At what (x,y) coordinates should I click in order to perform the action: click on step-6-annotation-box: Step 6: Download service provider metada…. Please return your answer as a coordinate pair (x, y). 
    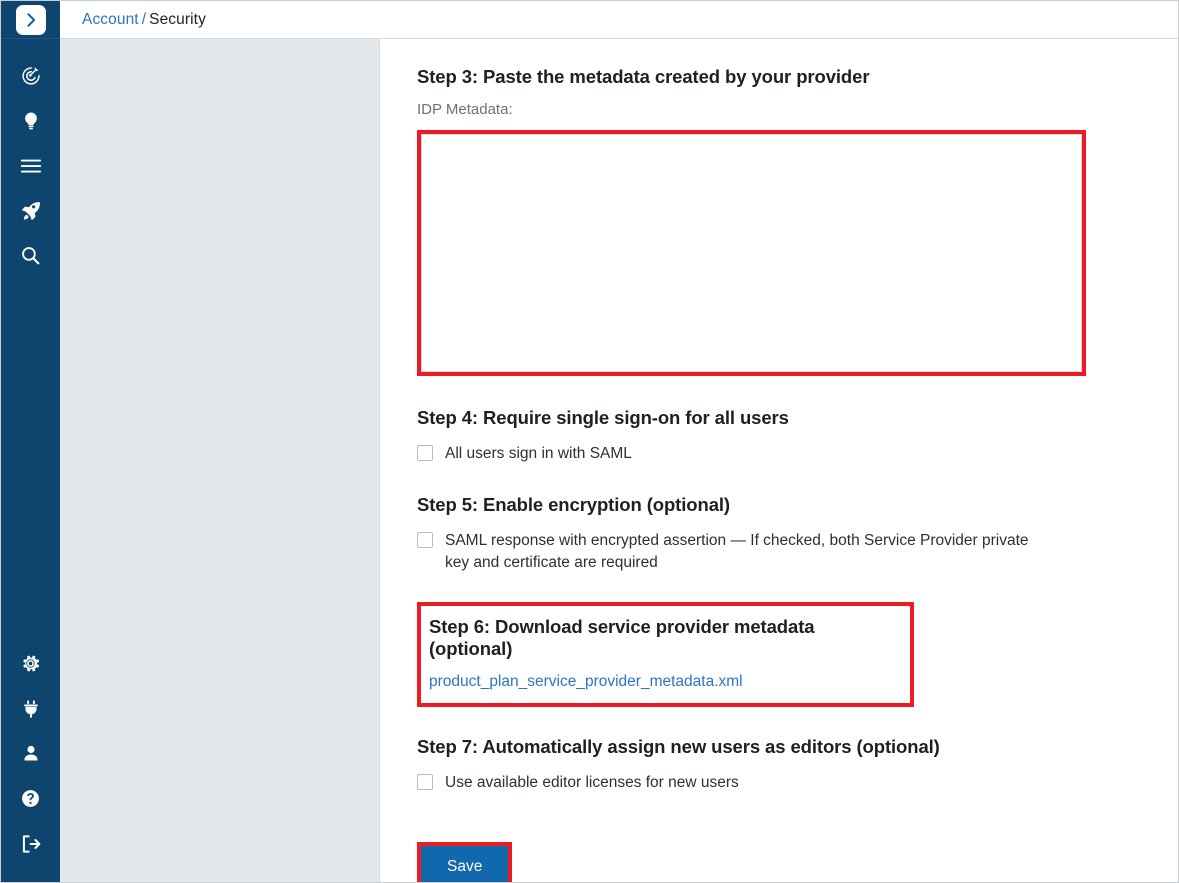
    Looking at the image, I should click on (665, 654).